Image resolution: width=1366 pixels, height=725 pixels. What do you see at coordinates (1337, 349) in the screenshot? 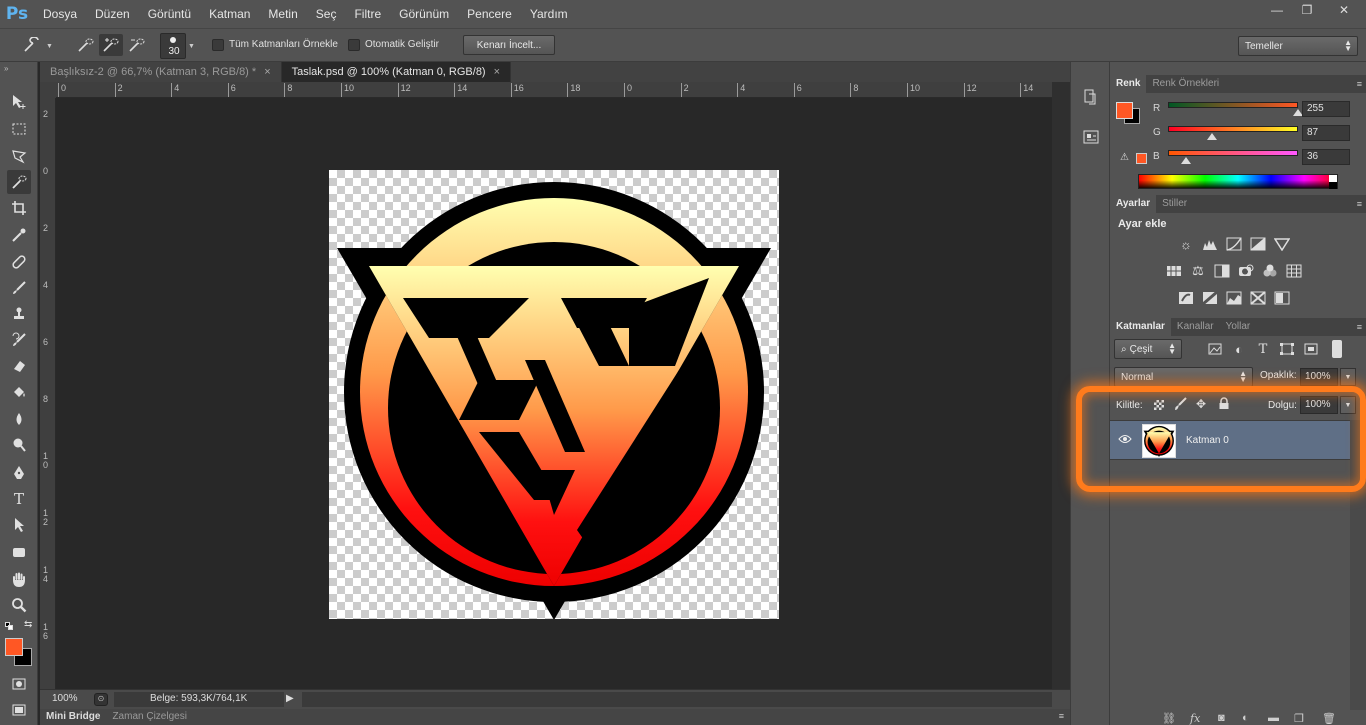
I see `filter-toggle-icon` at bounding box center [1337, 349].